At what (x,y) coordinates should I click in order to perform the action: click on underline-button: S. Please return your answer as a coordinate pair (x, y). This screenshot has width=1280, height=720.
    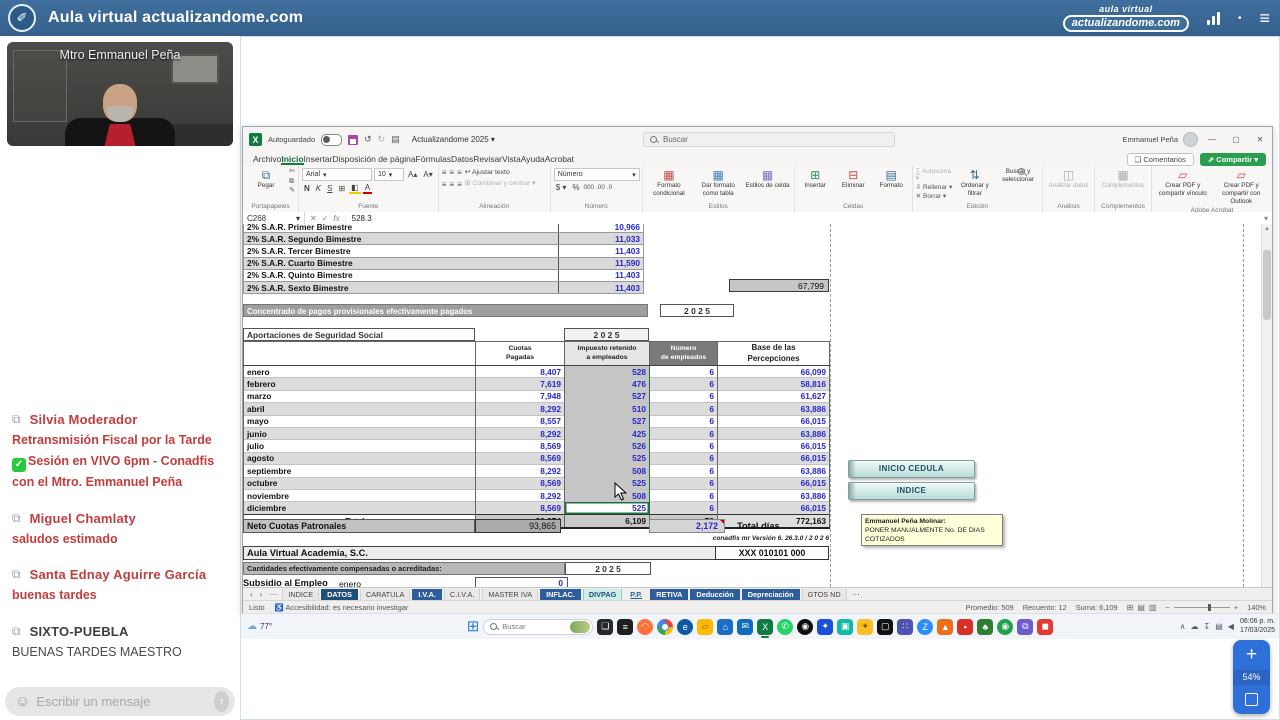
    Looking at the image, I should click on (329, 188).